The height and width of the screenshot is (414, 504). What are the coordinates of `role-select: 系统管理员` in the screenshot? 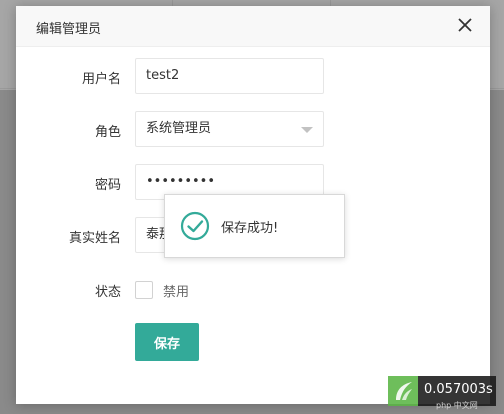 It's located at (229, 129).